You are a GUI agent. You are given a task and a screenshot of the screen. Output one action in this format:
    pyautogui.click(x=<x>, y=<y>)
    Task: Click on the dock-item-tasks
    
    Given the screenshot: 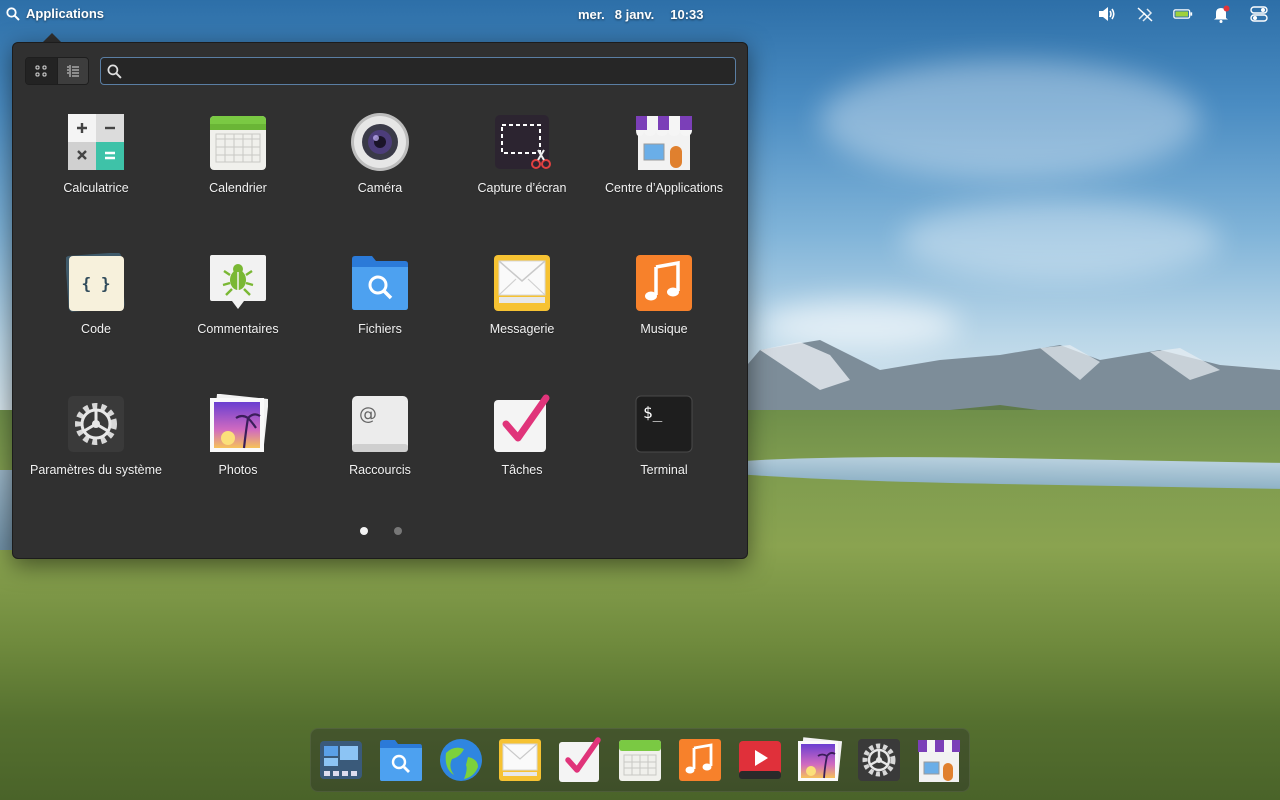 What is the action you would take?
    pyautogui.click(x=580, y=760)
    